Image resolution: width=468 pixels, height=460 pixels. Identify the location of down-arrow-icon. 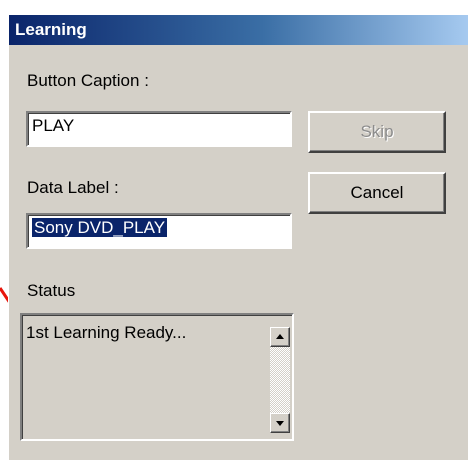
(280, 423).